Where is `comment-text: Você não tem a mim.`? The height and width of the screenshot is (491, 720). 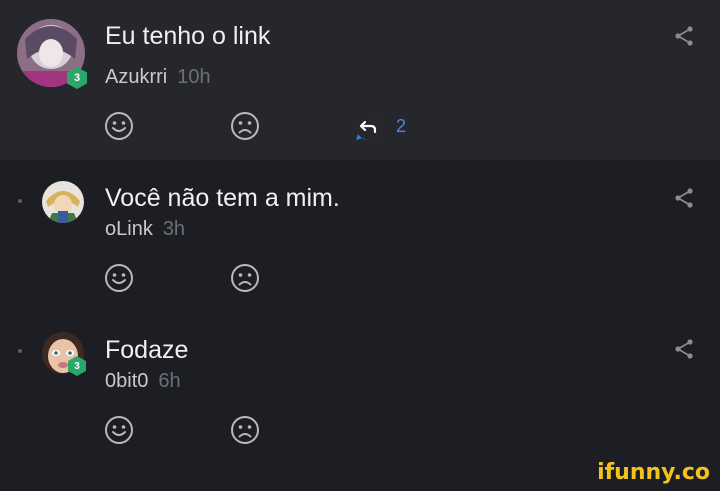
comment-text: Você não tem a mim. is located at coordinates (222, 198).